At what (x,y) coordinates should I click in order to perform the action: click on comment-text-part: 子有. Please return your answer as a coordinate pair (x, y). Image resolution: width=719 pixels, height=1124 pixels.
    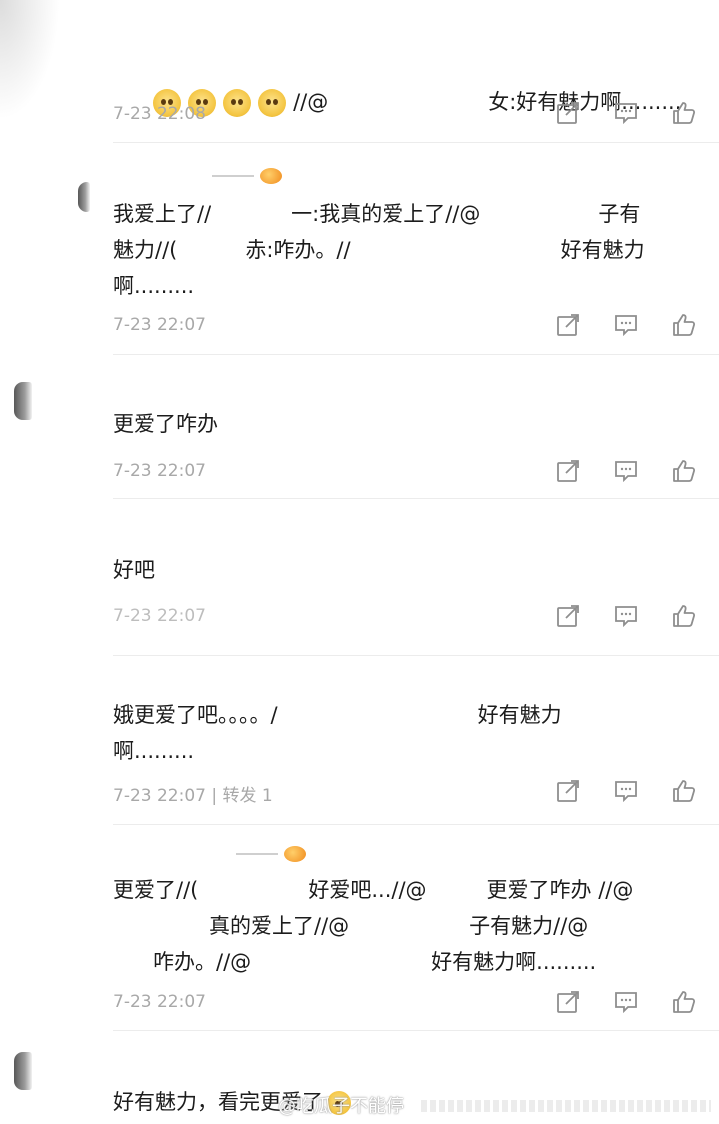
    Looking at the image, I should click on (619, 214).